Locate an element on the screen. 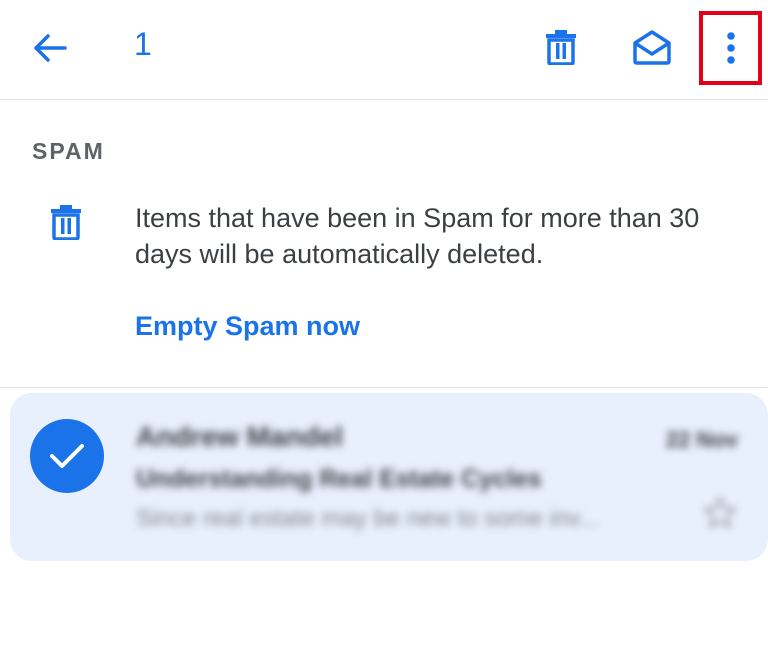  section-label-spam: SPAM is located at coordinates (68, 151).